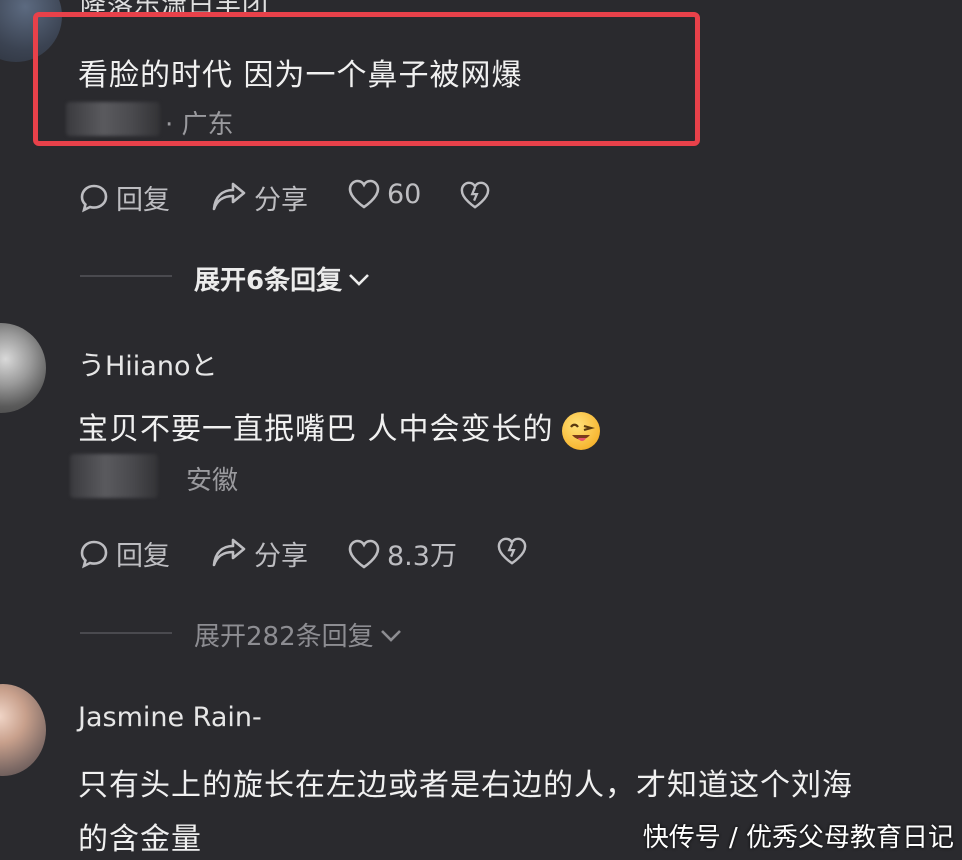 This screenshot has height=860, width=962. Describe the element at coordinates (212, 481) in the screenshot. I see `location-label: 安徽` at that location.